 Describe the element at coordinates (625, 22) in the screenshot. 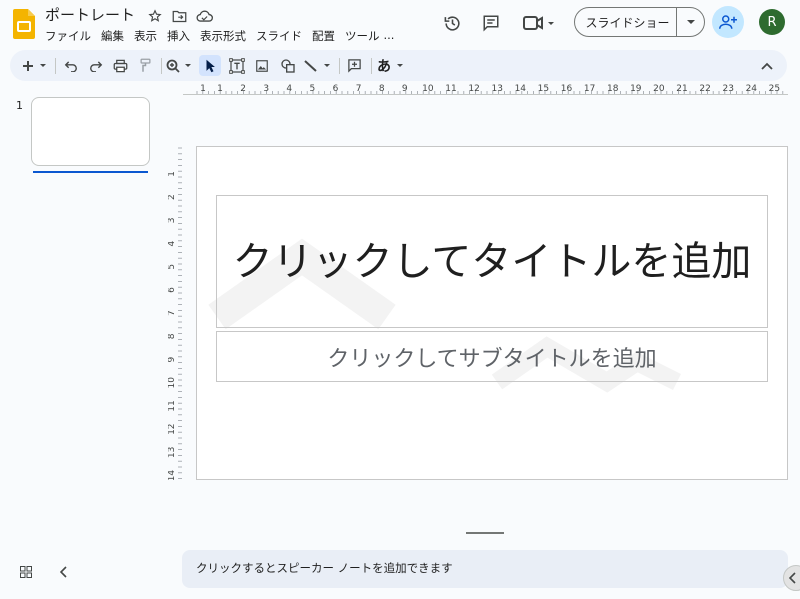

I see `present-button: スライドショー` at that location.